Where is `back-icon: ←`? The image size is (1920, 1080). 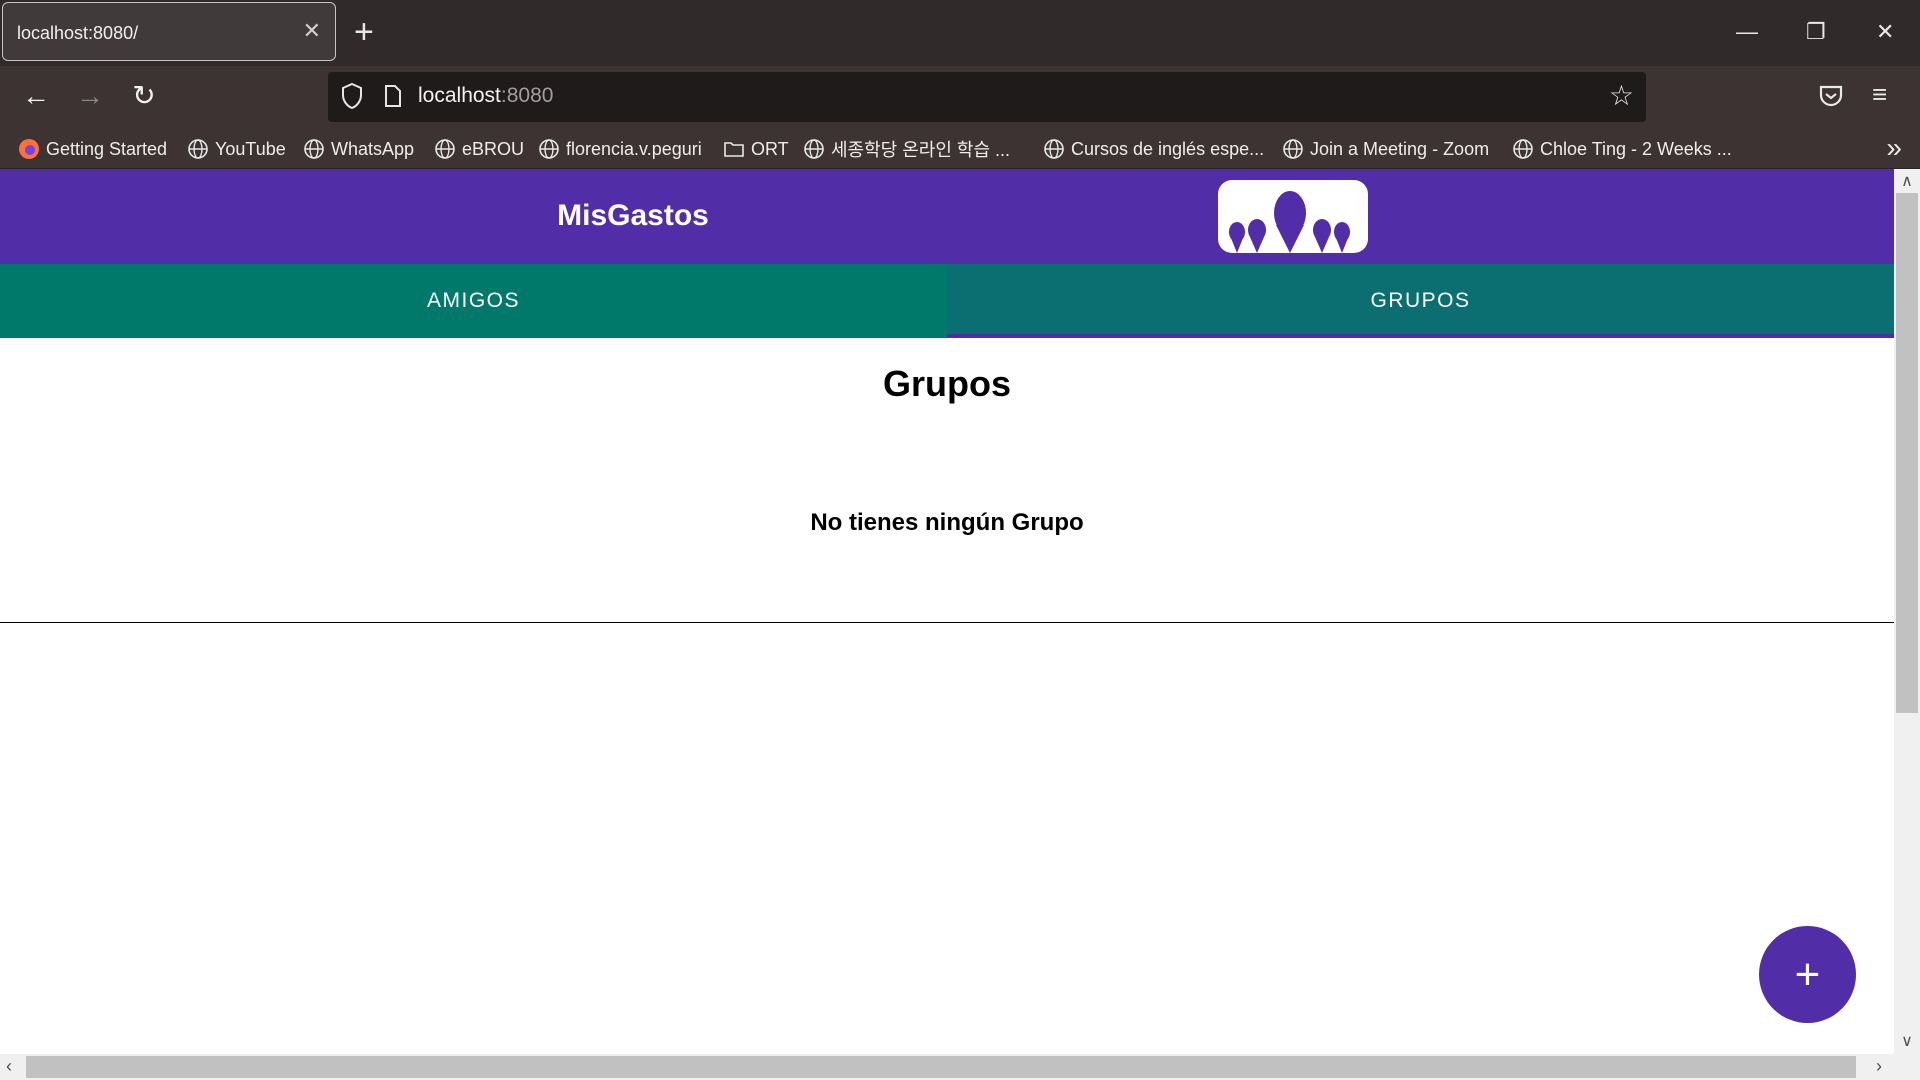
back-icon: ← is located at coordinates (36, 96).